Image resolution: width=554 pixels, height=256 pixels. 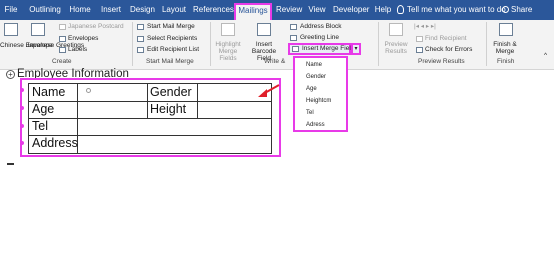 What do you see at coordinates (174, 11) in the screenshot?
I see `tab-layout: Layout` at bounding box center [174, 11].